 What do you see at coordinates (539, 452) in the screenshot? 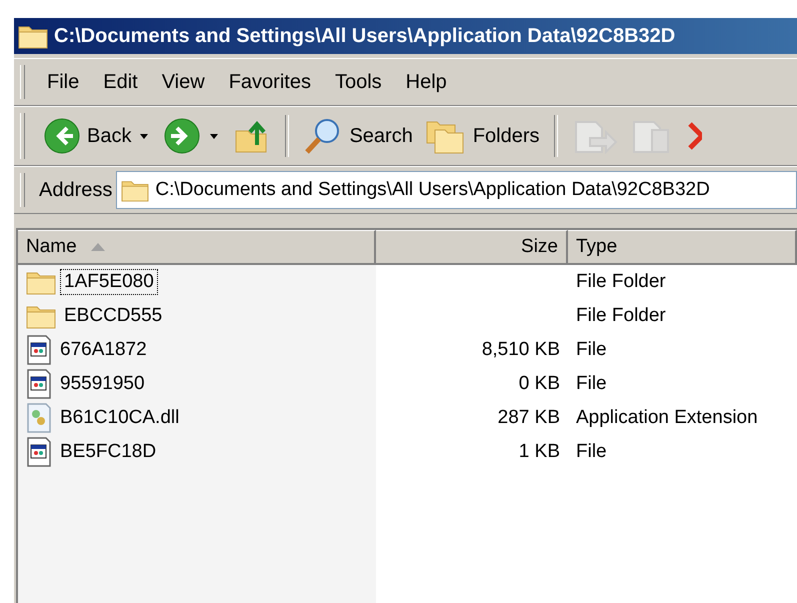
I see `file-size: 1 KB` at bounding box center [539, 452].